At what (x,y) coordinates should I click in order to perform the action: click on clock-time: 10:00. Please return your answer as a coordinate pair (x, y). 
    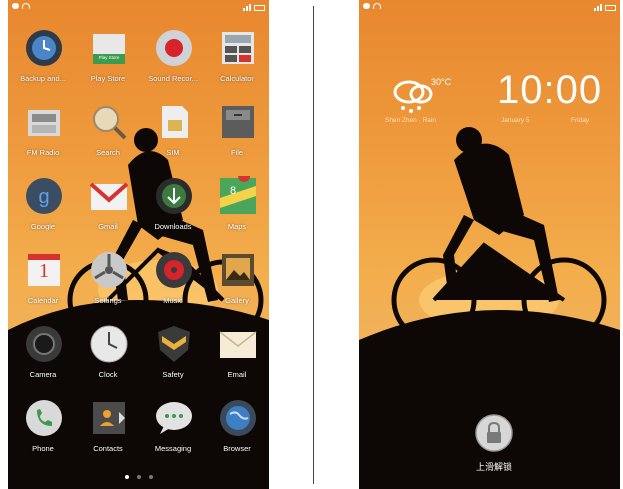
    Looking at the image, I should click on (550, 90).